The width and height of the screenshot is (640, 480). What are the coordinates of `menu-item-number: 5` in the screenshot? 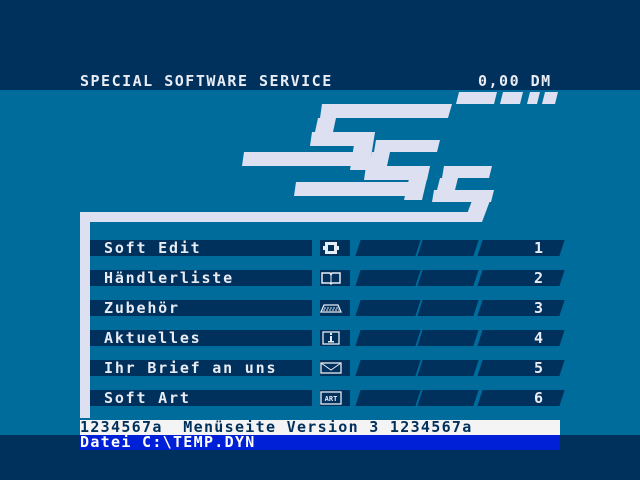 It's located at (539, 368).